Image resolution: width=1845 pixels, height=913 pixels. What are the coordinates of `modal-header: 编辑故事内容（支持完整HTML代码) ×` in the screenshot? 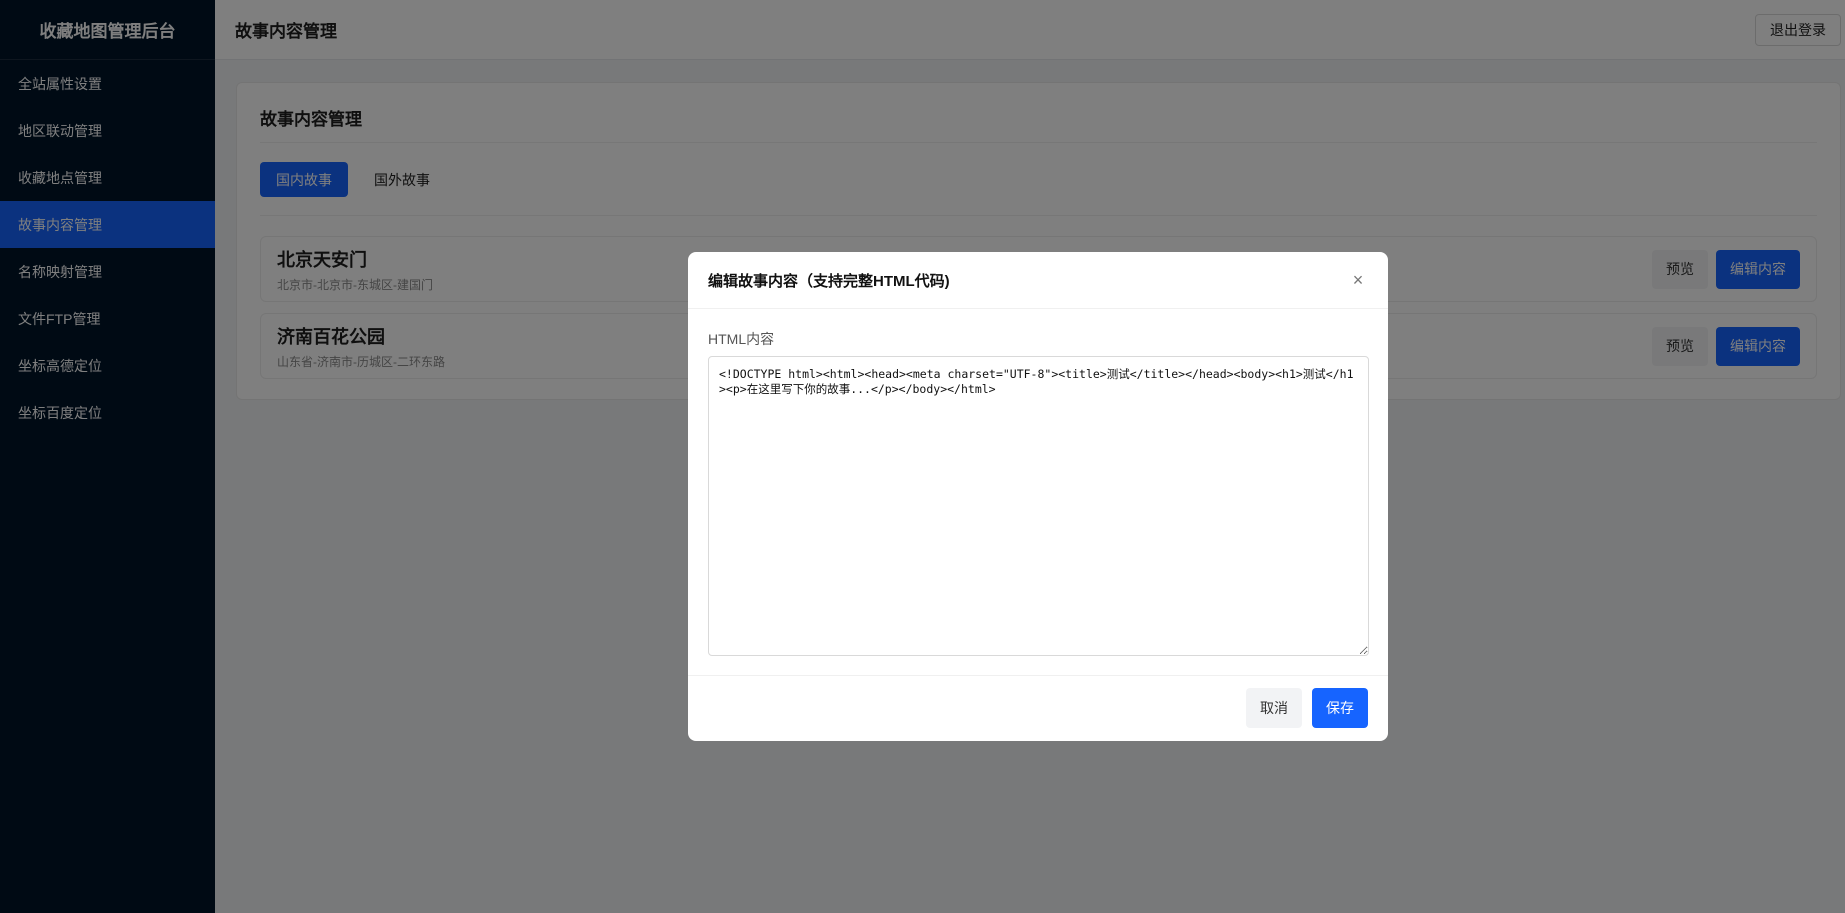 It's located at (1038, 280).